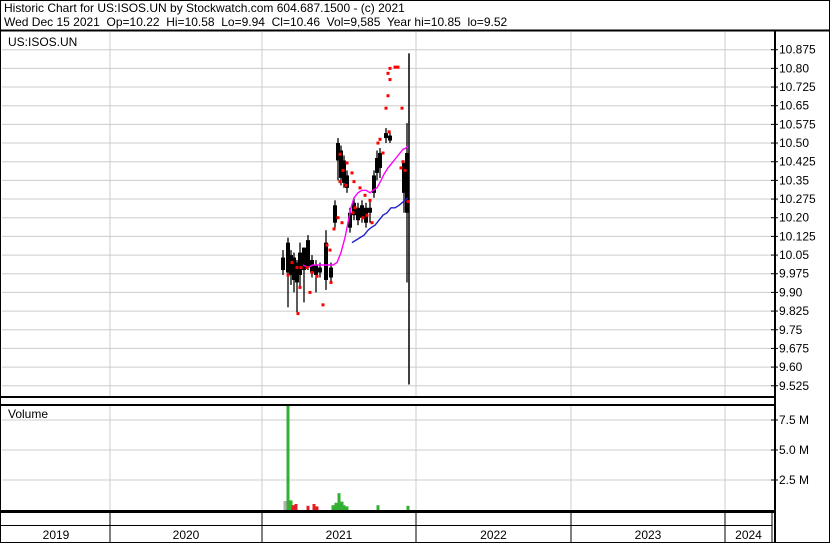  I want to click on year-label: 2019, so click(56, 535).